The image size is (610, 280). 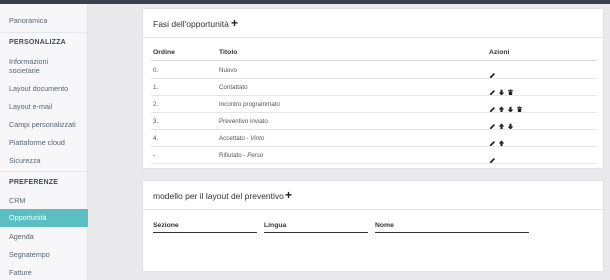 I want to click on col-header-name: Nome, so click(x=384, y=225).